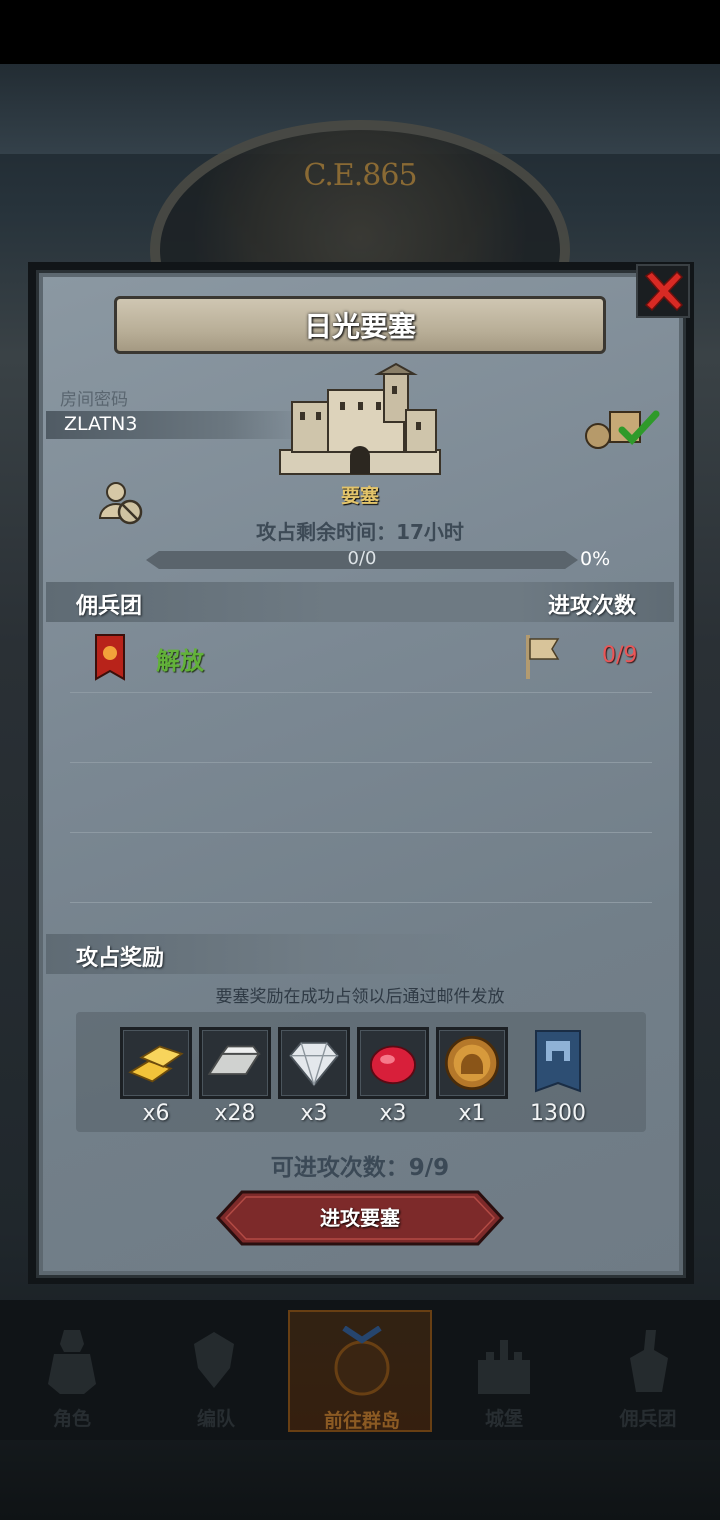  What do you see at coordinates (110, 657) in the screenshot?
I see `guild-banner-icon` at bounding box center [110, 657].